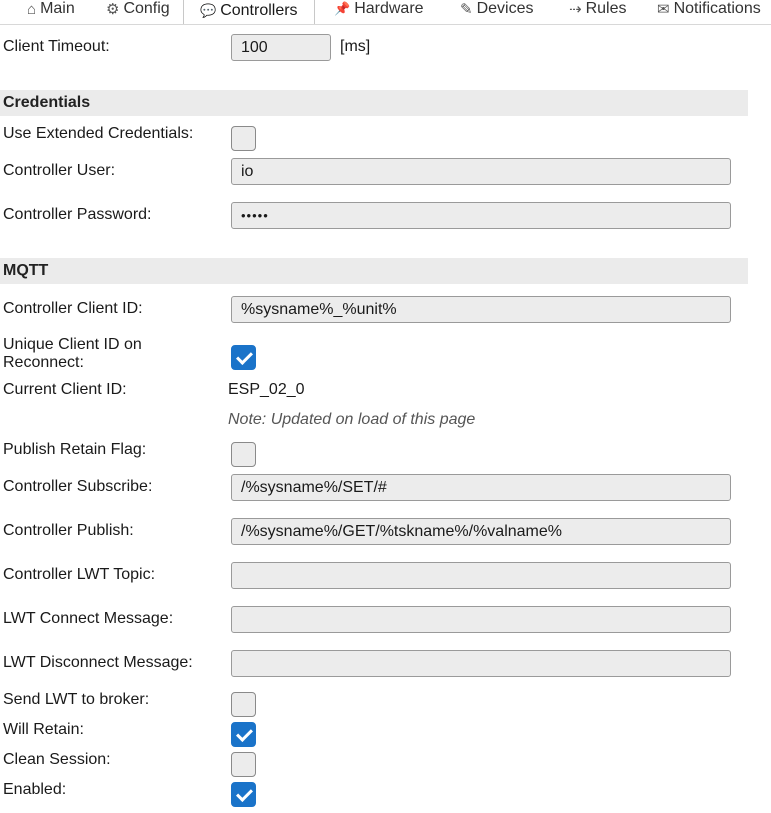 This screenshot has height=813, width=771. Describe the element at coordinates (35, 789) in the screenshot. I see `enabled-label: Enabled:` at that location.